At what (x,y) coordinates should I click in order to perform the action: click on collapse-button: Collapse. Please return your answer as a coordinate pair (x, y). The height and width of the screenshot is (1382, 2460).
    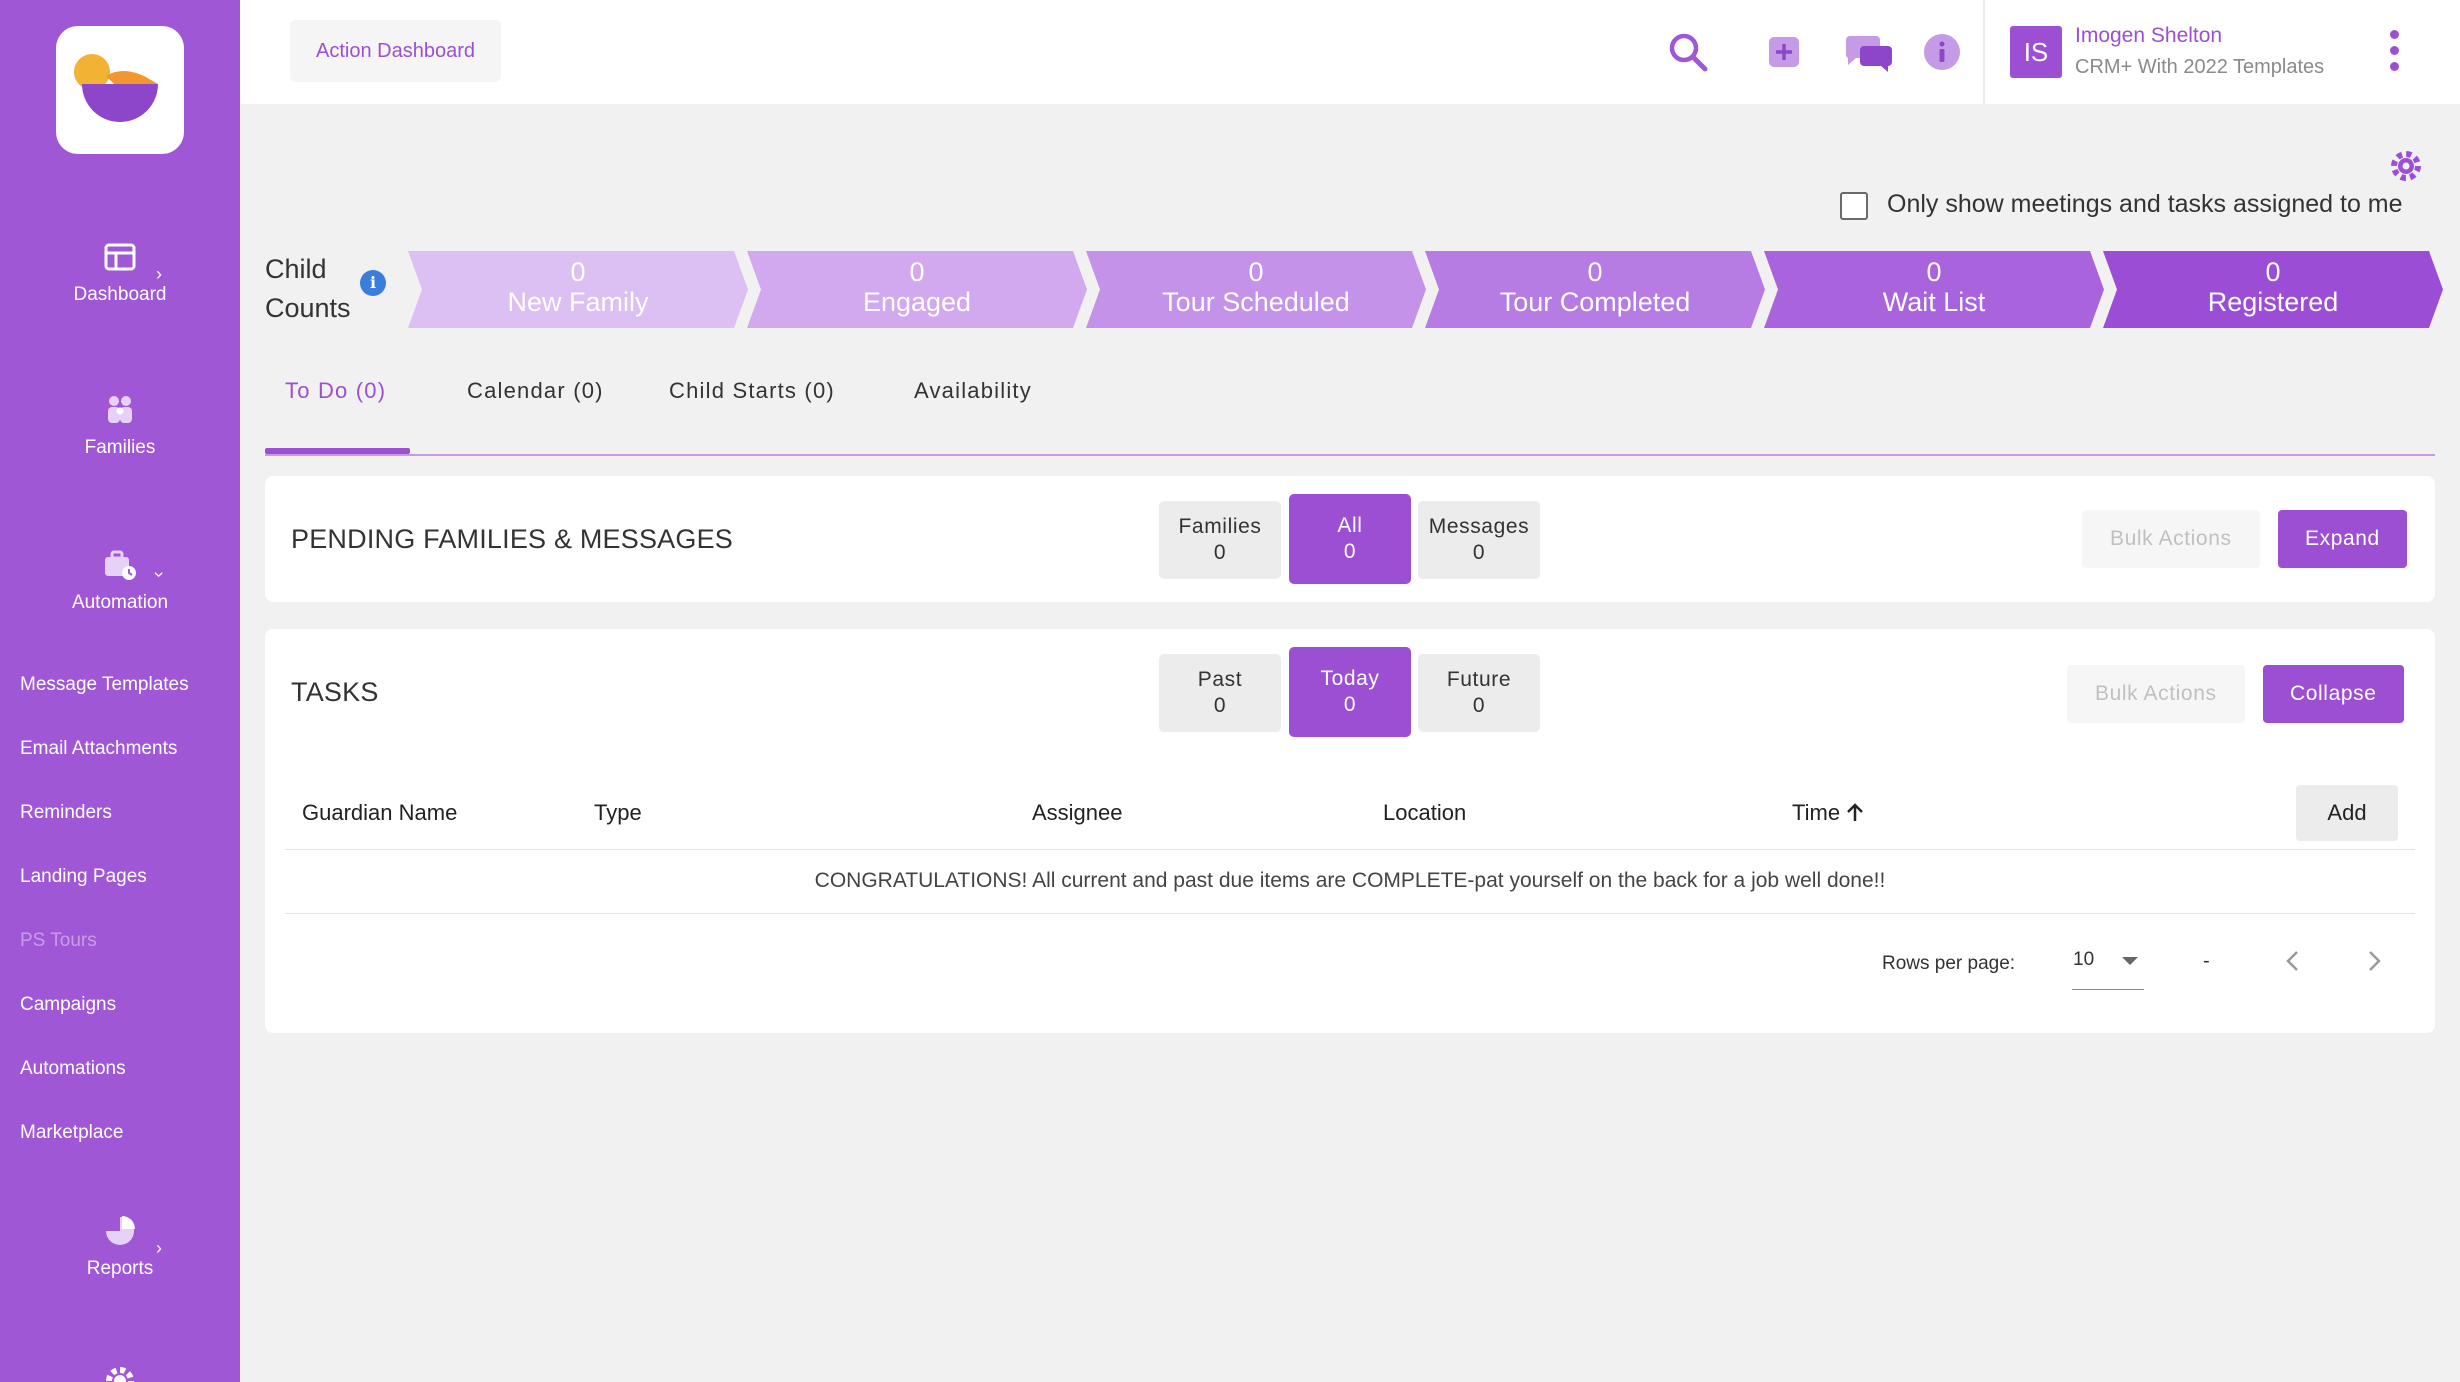
    Looking at the image, I should click on (2333, 694).